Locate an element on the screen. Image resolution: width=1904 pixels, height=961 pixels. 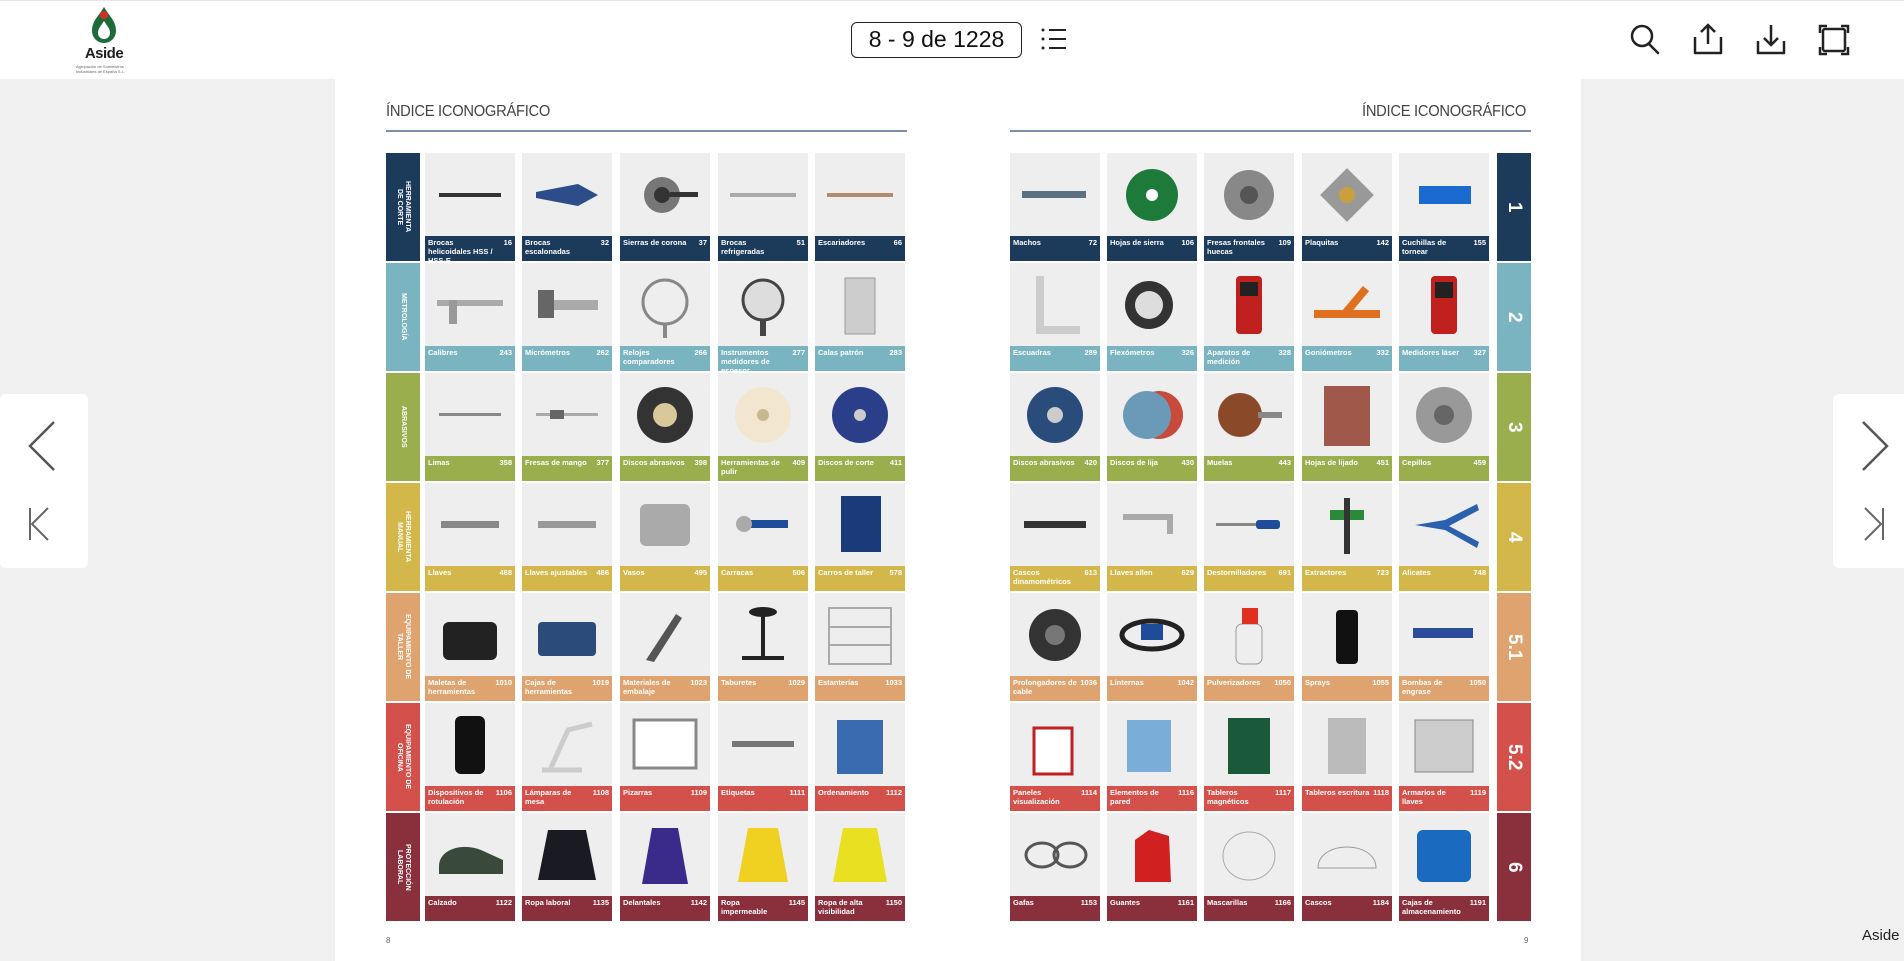
product-card: Machos 72 is located at coordinates (1055, 207).